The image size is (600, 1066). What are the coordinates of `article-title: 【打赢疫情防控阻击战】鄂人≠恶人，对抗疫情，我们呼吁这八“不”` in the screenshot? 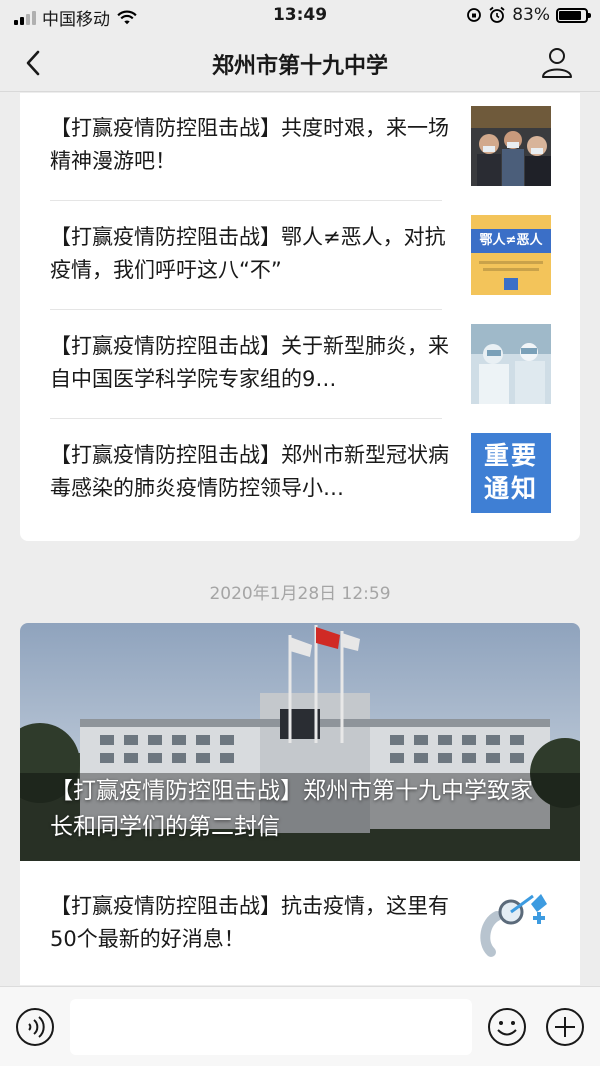 It's located at (248, 253).